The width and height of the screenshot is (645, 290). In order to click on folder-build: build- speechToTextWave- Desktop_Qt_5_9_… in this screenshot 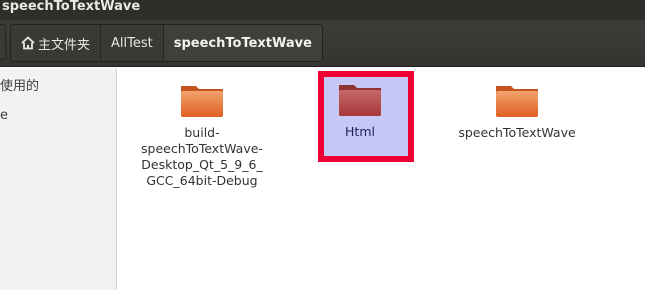, I will do `click(202, 134)`.